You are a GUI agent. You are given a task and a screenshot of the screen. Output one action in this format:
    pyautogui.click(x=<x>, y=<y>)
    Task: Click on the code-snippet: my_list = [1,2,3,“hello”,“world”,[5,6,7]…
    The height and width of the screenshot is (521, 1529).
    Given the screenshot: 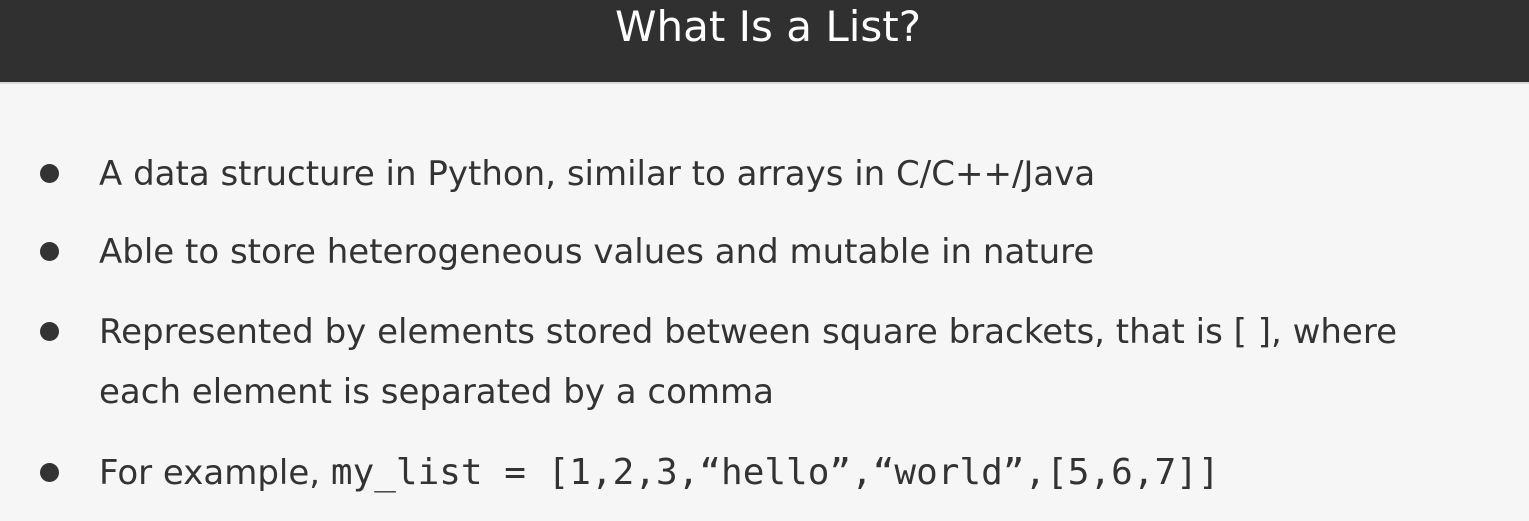 What is the action you would take?
    pyautogui.click(x=775, y=472)
    